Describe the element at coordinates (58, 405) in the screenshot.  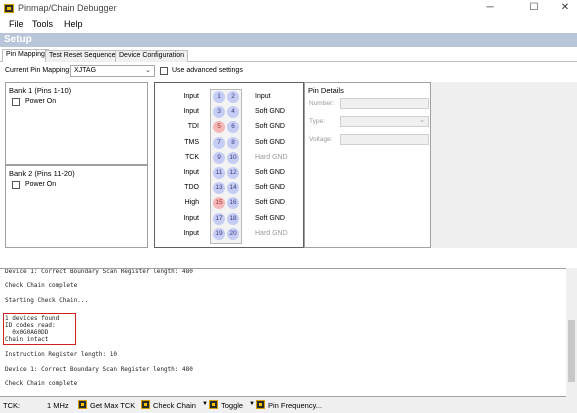
I see `tck-value: 1 MHz` at that location.